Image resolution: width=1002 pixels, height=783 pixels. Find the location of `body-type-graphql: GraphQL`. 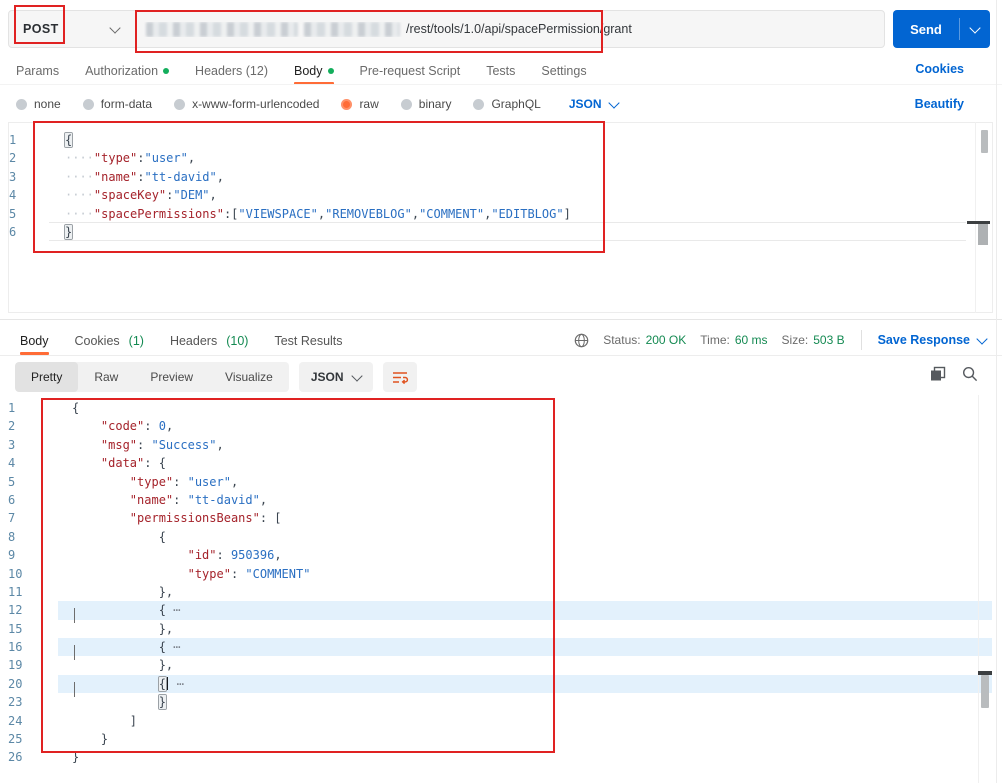

body-type-graphql: GraphQL is located at coordinates (507, 104).